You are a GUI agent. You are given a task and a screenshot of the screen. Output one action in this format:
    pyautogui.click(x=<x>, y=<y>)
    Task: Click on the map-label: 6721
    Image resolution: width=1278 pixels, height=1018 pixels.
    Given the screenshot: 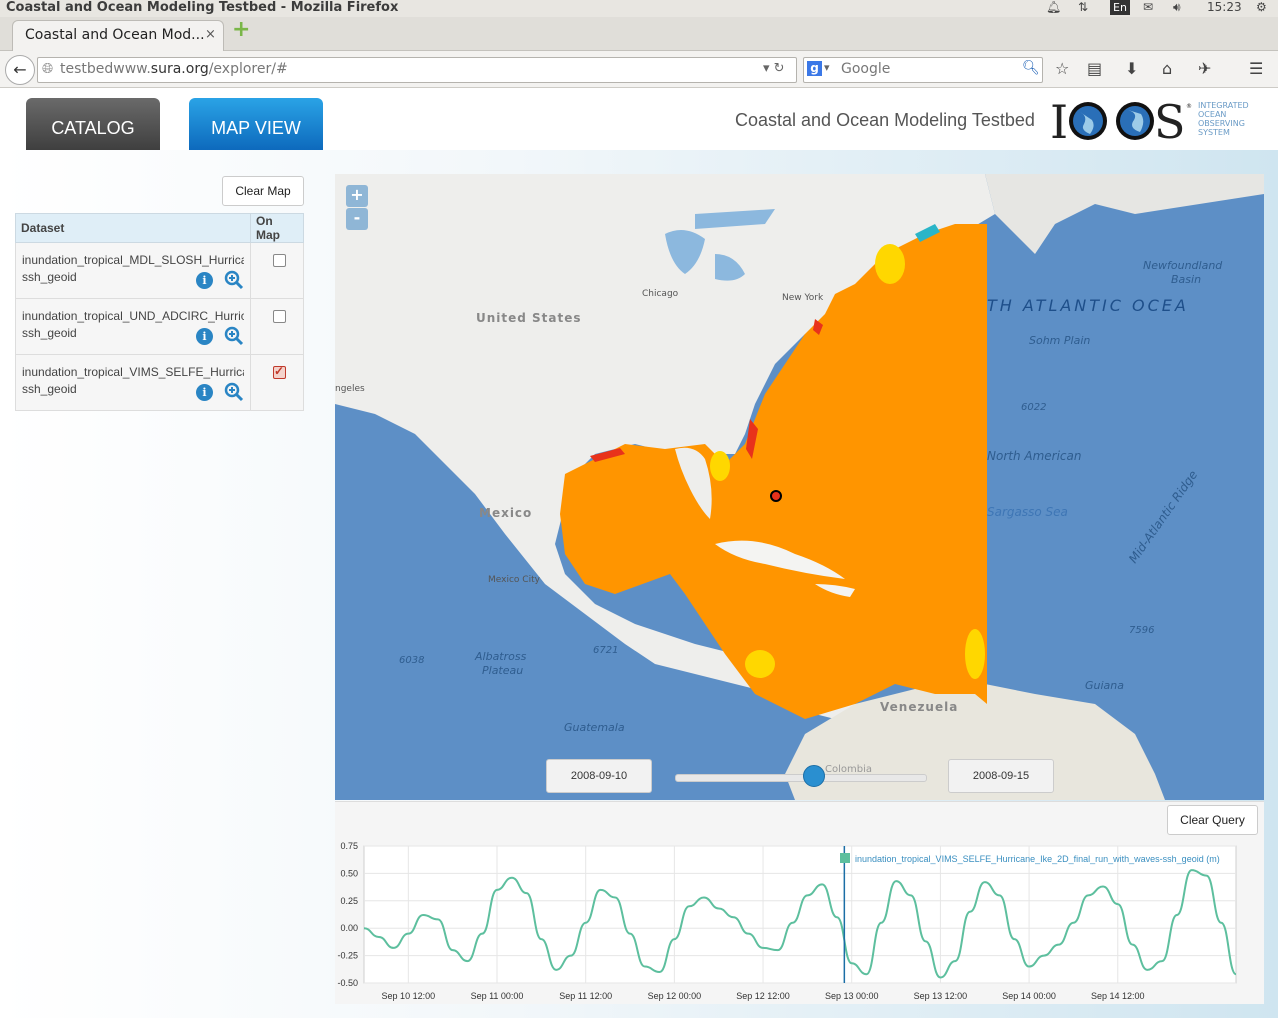 What is the action you would take?
    pyautogui.click(x=605, y=650)
    